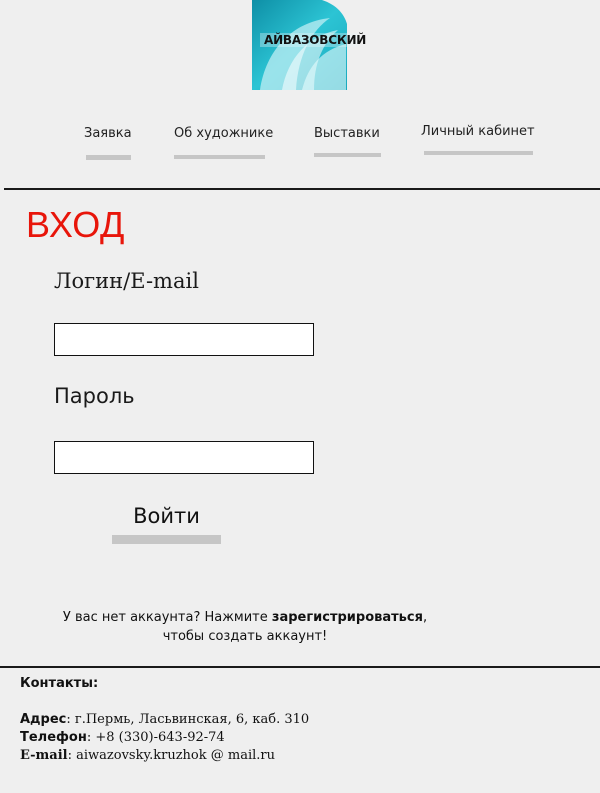 The height and width of the screenshot is (793, 600). Describe the element at coordinates (166, 516) in the screenshot. I see `login-button-label: Войти` at that location.